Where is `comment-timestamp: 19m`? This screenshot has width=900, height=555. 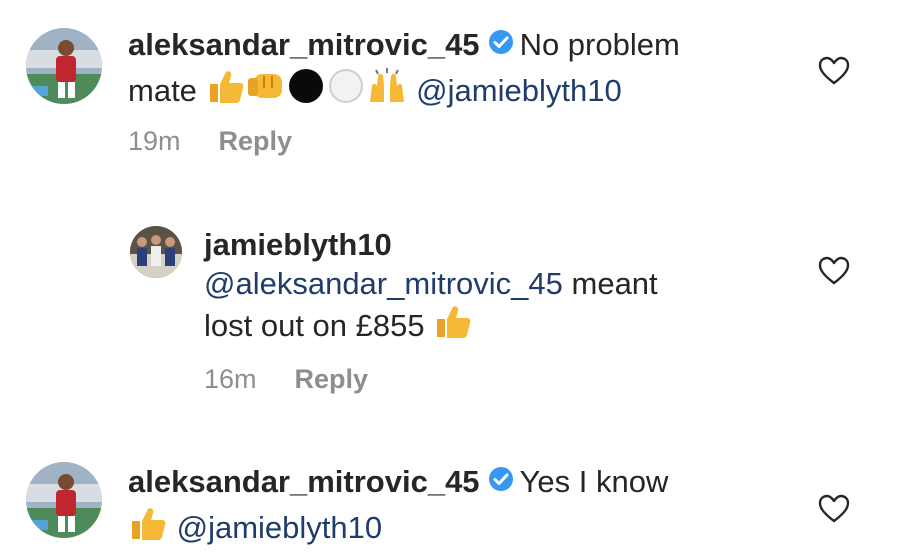
comment-timestamp: 19m is located at coordinates (154, 141).